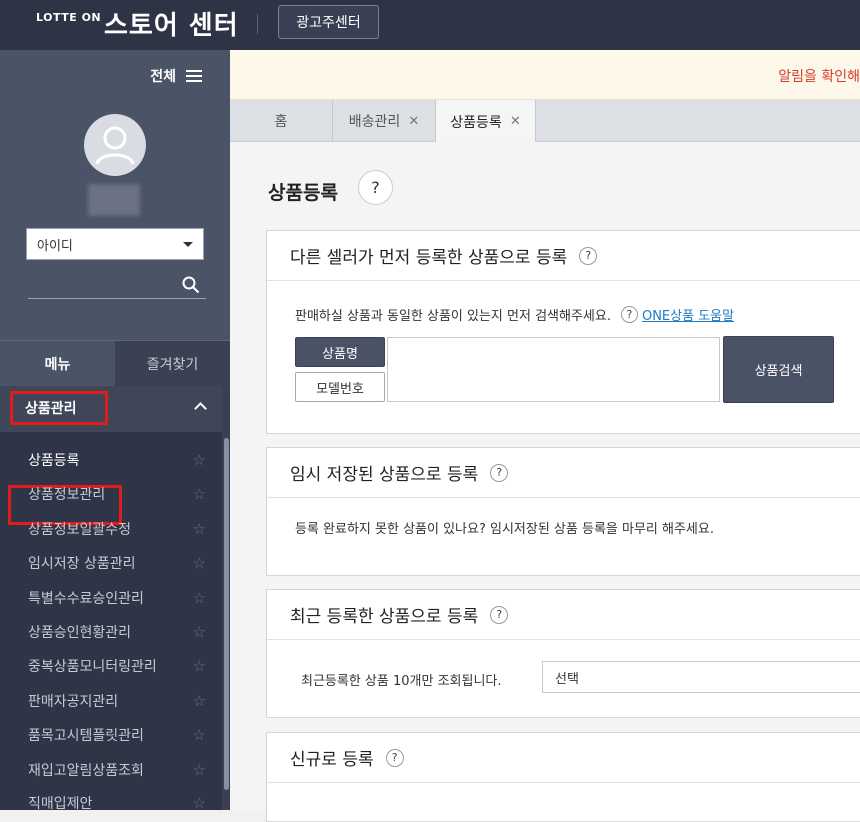 The height and width of the screenshot is (822, 860). I want to click on select-value: 선택, so click(567, 679).